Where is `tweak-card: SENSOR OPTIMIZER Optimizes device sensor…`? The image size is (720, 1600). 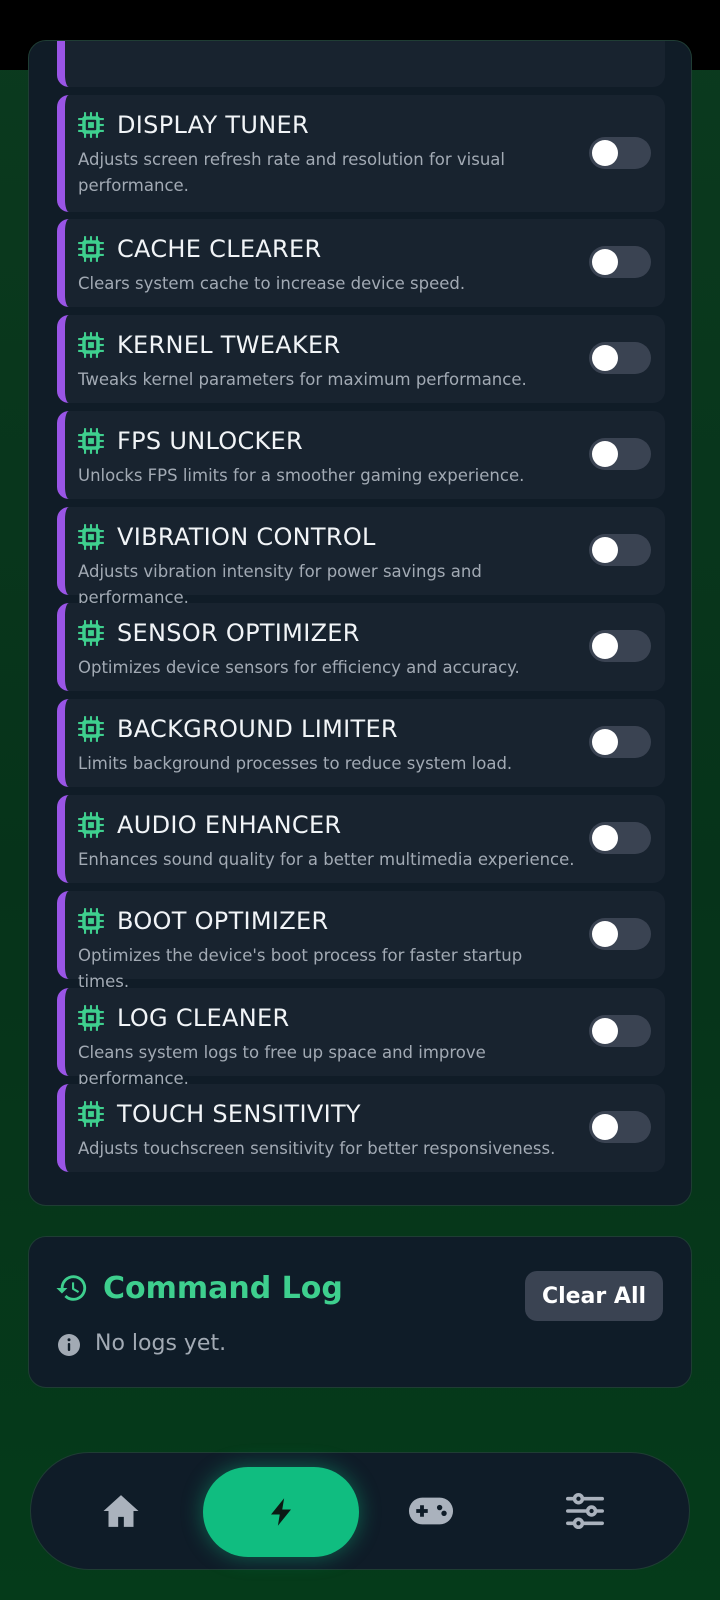 tweak-card: SENSOR OPTIMIZER Optimizes device sensor… is located at coordinates (361, 647).